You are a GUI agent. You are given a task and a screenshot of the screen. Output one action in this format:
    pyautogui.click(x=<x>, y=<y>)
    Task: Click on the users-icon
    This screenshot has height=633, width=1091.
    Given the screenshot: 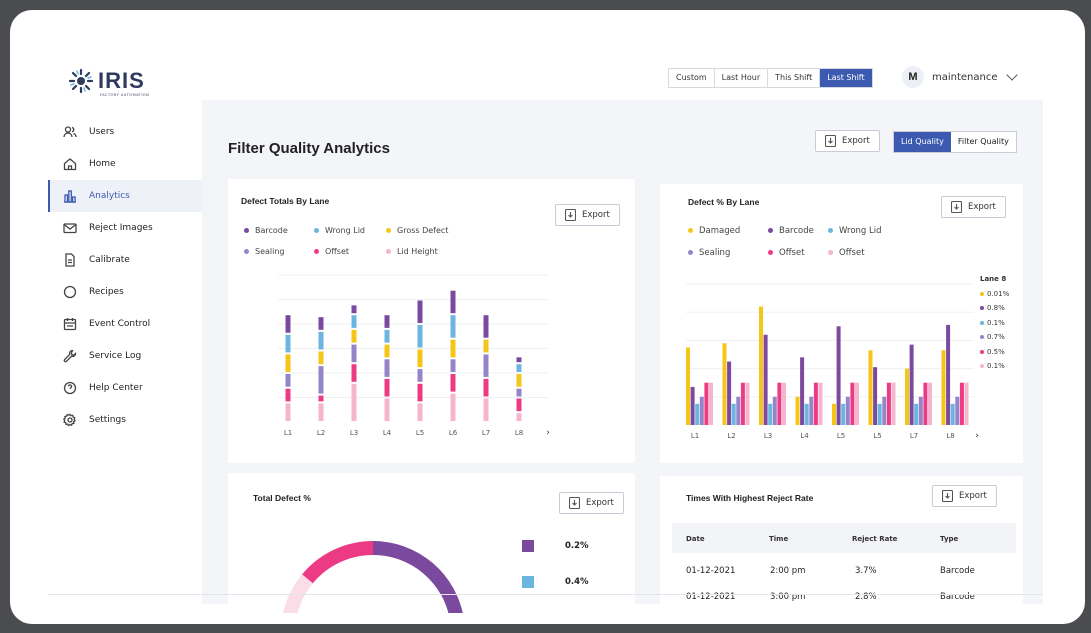 What is the action you would take?
    pyautogui.click(x=70, y=132)
    